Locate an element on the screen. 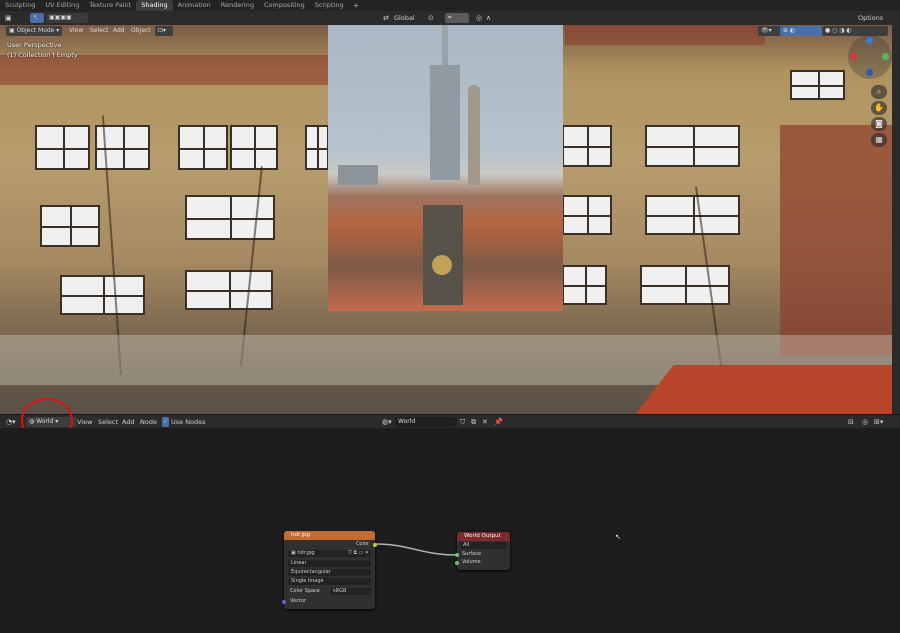 The width and height of the screenshot is (900, 633). env-node-header: hdr.jpg is located at coordinates (329, 535).